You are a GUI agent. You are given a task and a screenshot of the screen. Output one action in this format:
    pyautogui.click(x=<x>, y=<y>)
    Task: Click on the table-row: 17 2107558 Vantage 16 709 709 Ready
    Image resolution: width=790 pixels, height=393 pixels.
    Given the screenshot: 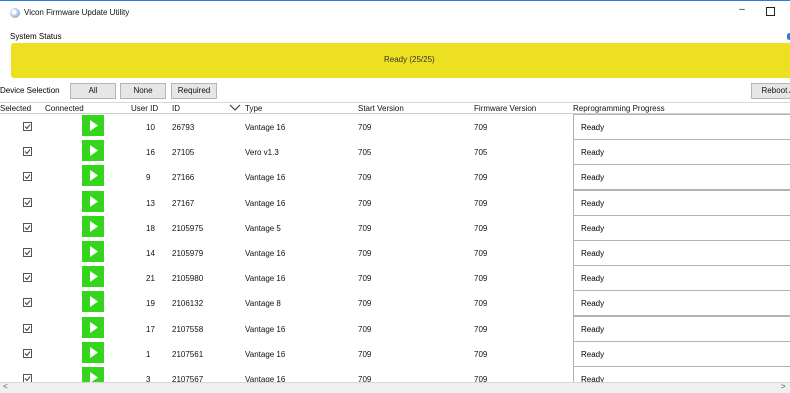 What is the action you would take?
    pyautogui.click(x=395, y=328)
    